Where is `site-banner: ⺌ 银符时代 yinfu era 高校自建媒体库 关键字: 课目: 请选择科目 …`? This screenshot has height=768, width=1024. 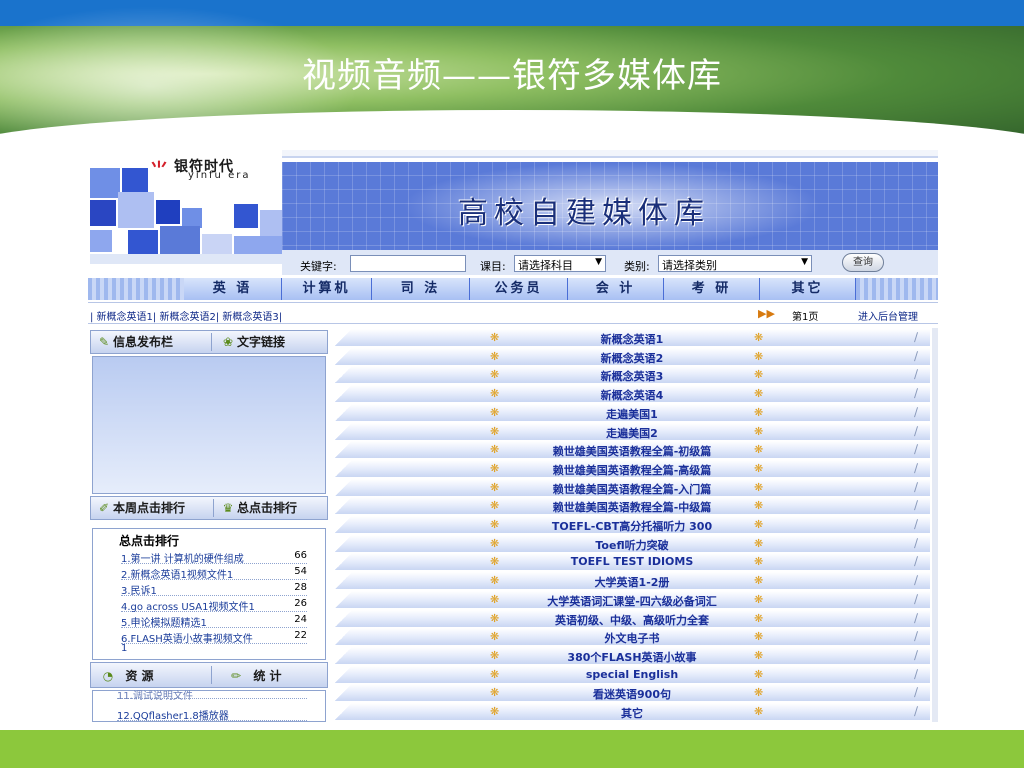 site-banner: ⺌ 银符时代 yinfu era 高校自建媒体库 关键字: 课目: 请选择科目 … is located at coordinates (513, 212).